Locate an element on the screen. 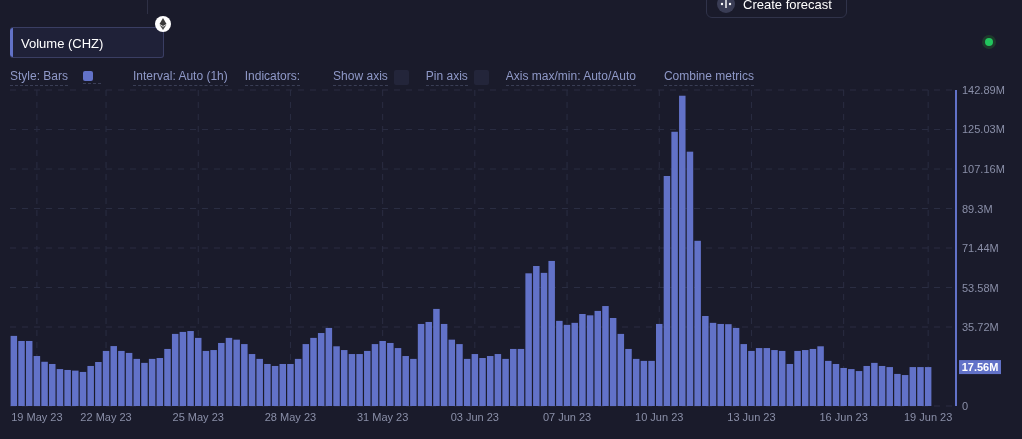  style-selector: Style: Bars is located at coordinates (39, 77).